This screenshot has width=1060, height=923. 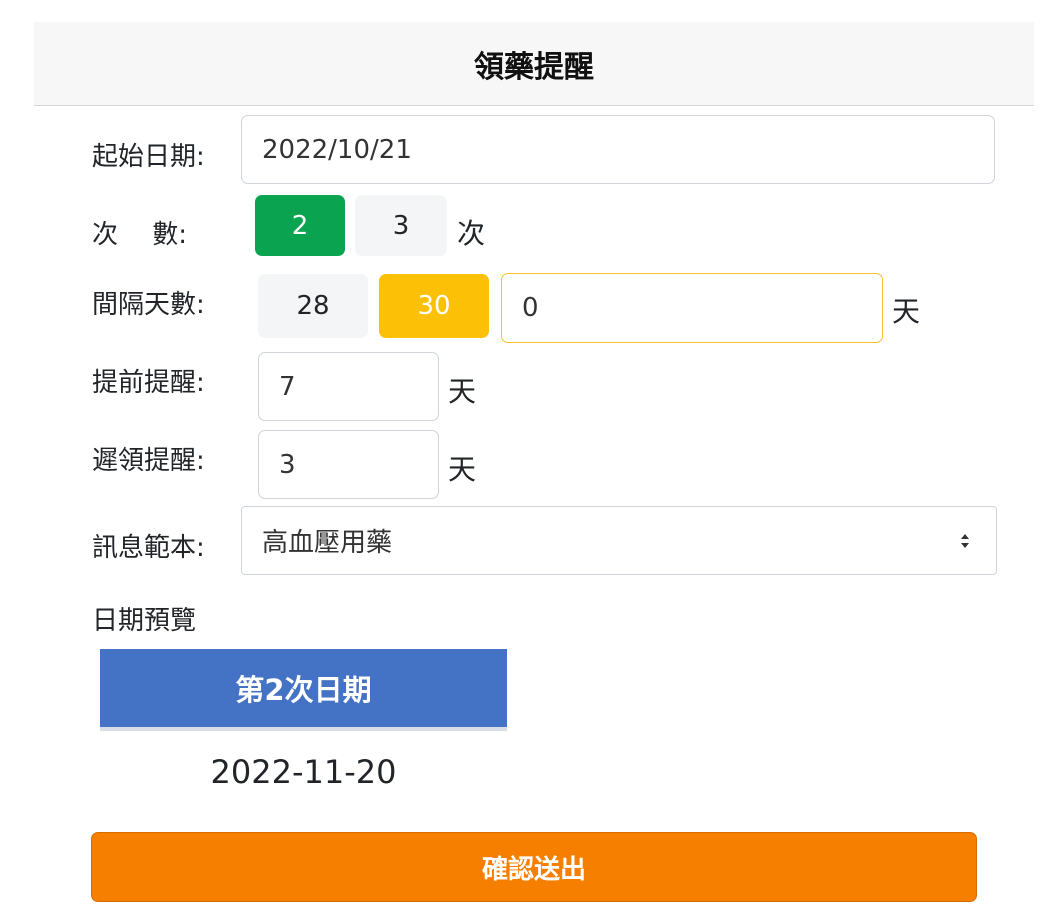 I want to click on times-option-3: 3, so click(x=401, y=225).